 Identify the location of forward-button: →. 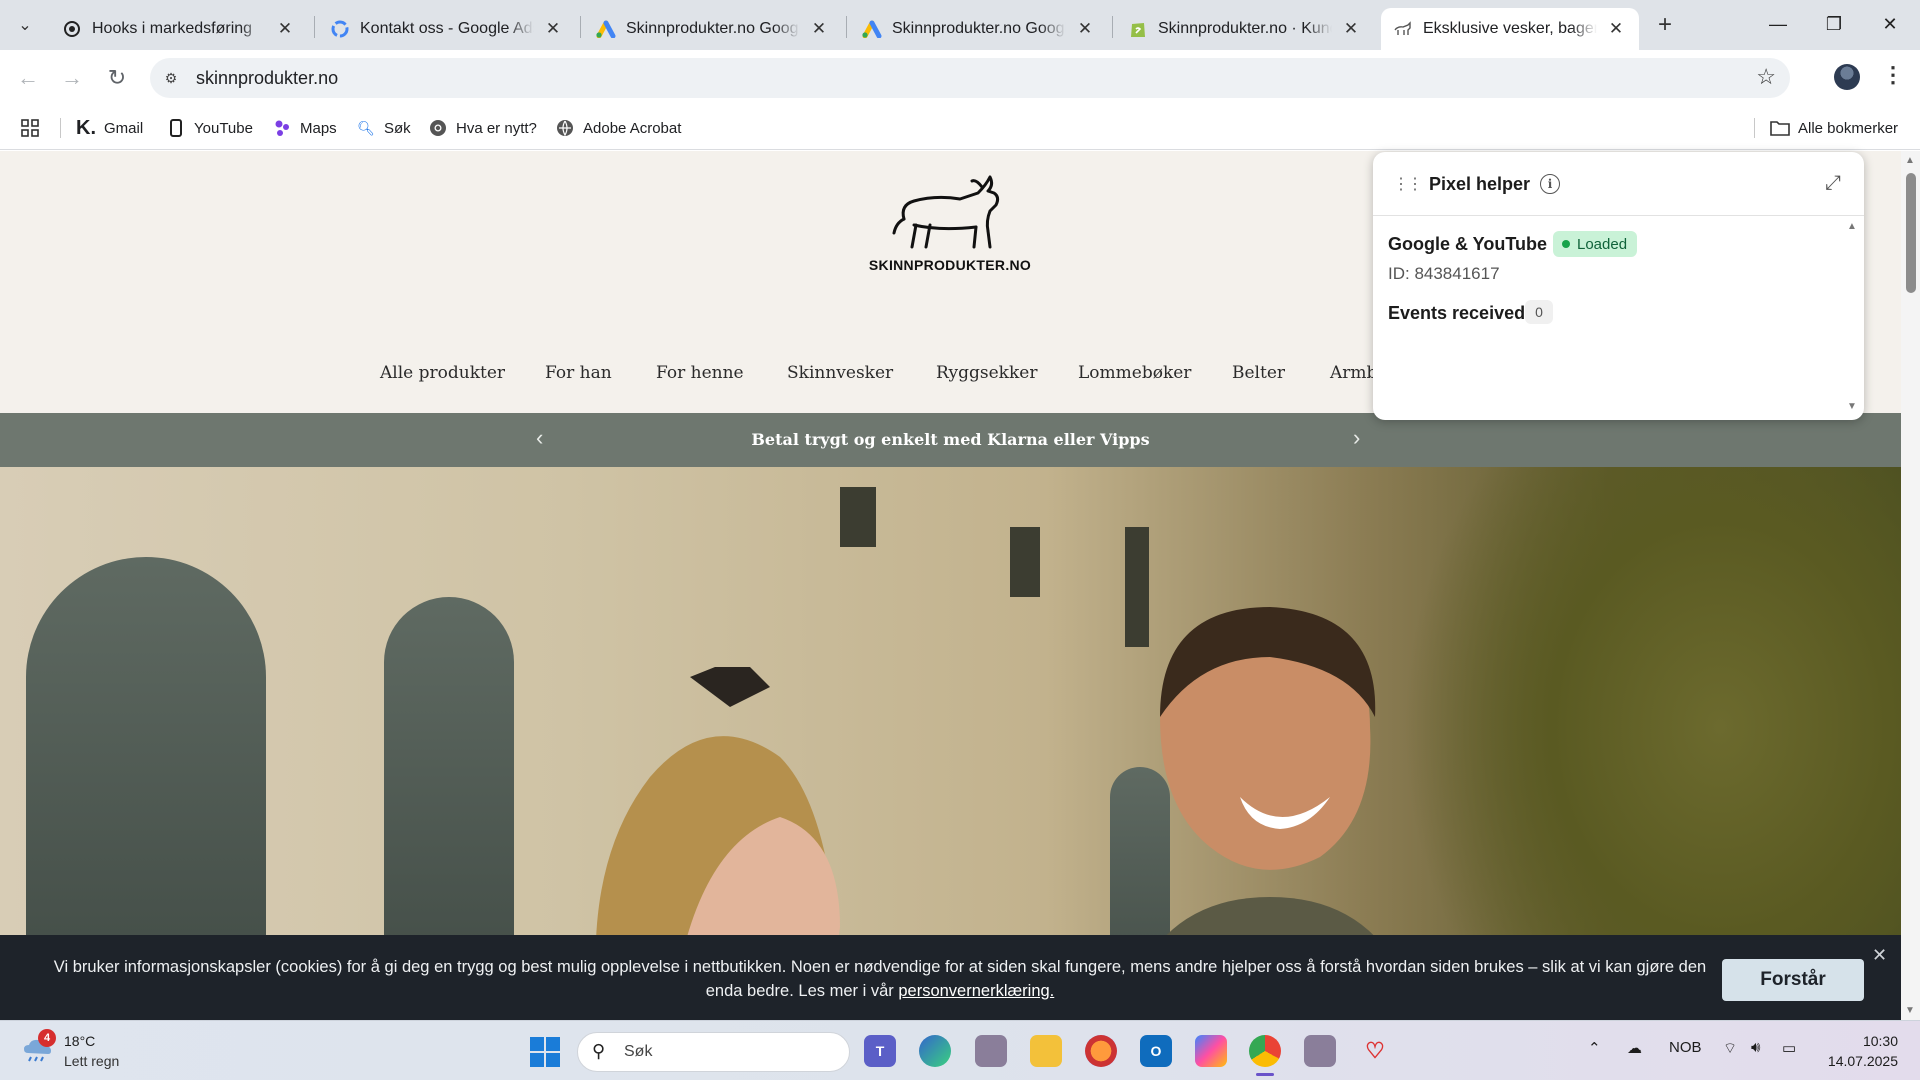
(72, 78).